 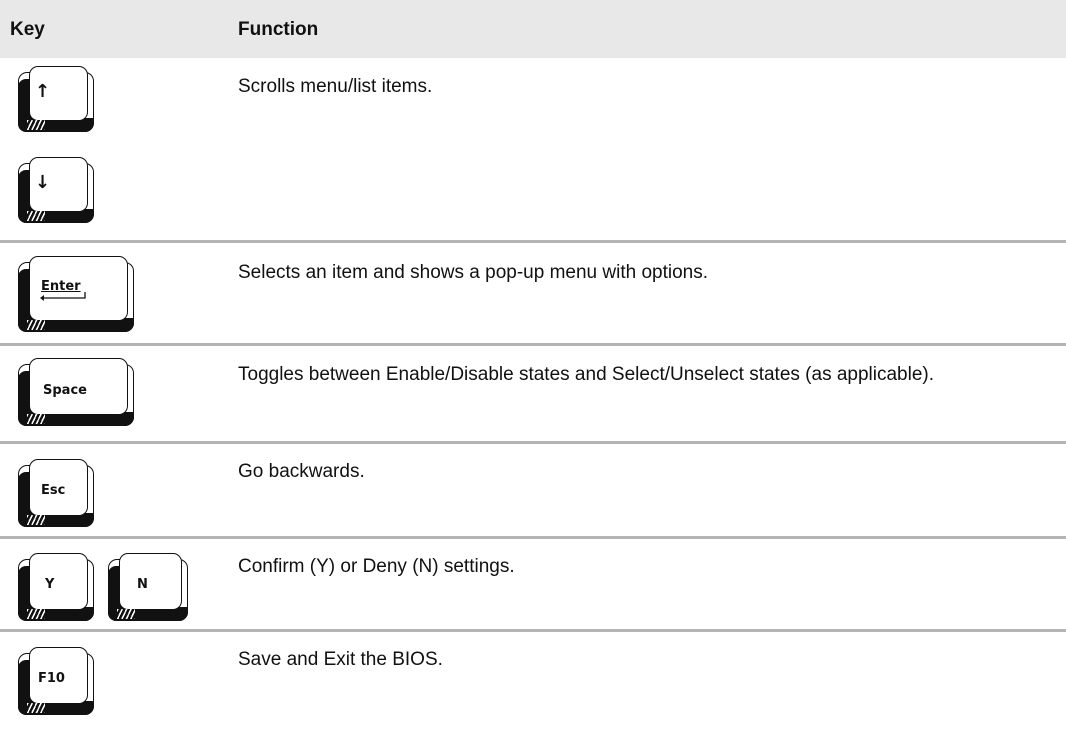 What do you see at coordinates (56, 99) in the screenshot?
I see `up-arrow-key: ↑` at bounding box center [56, 99].